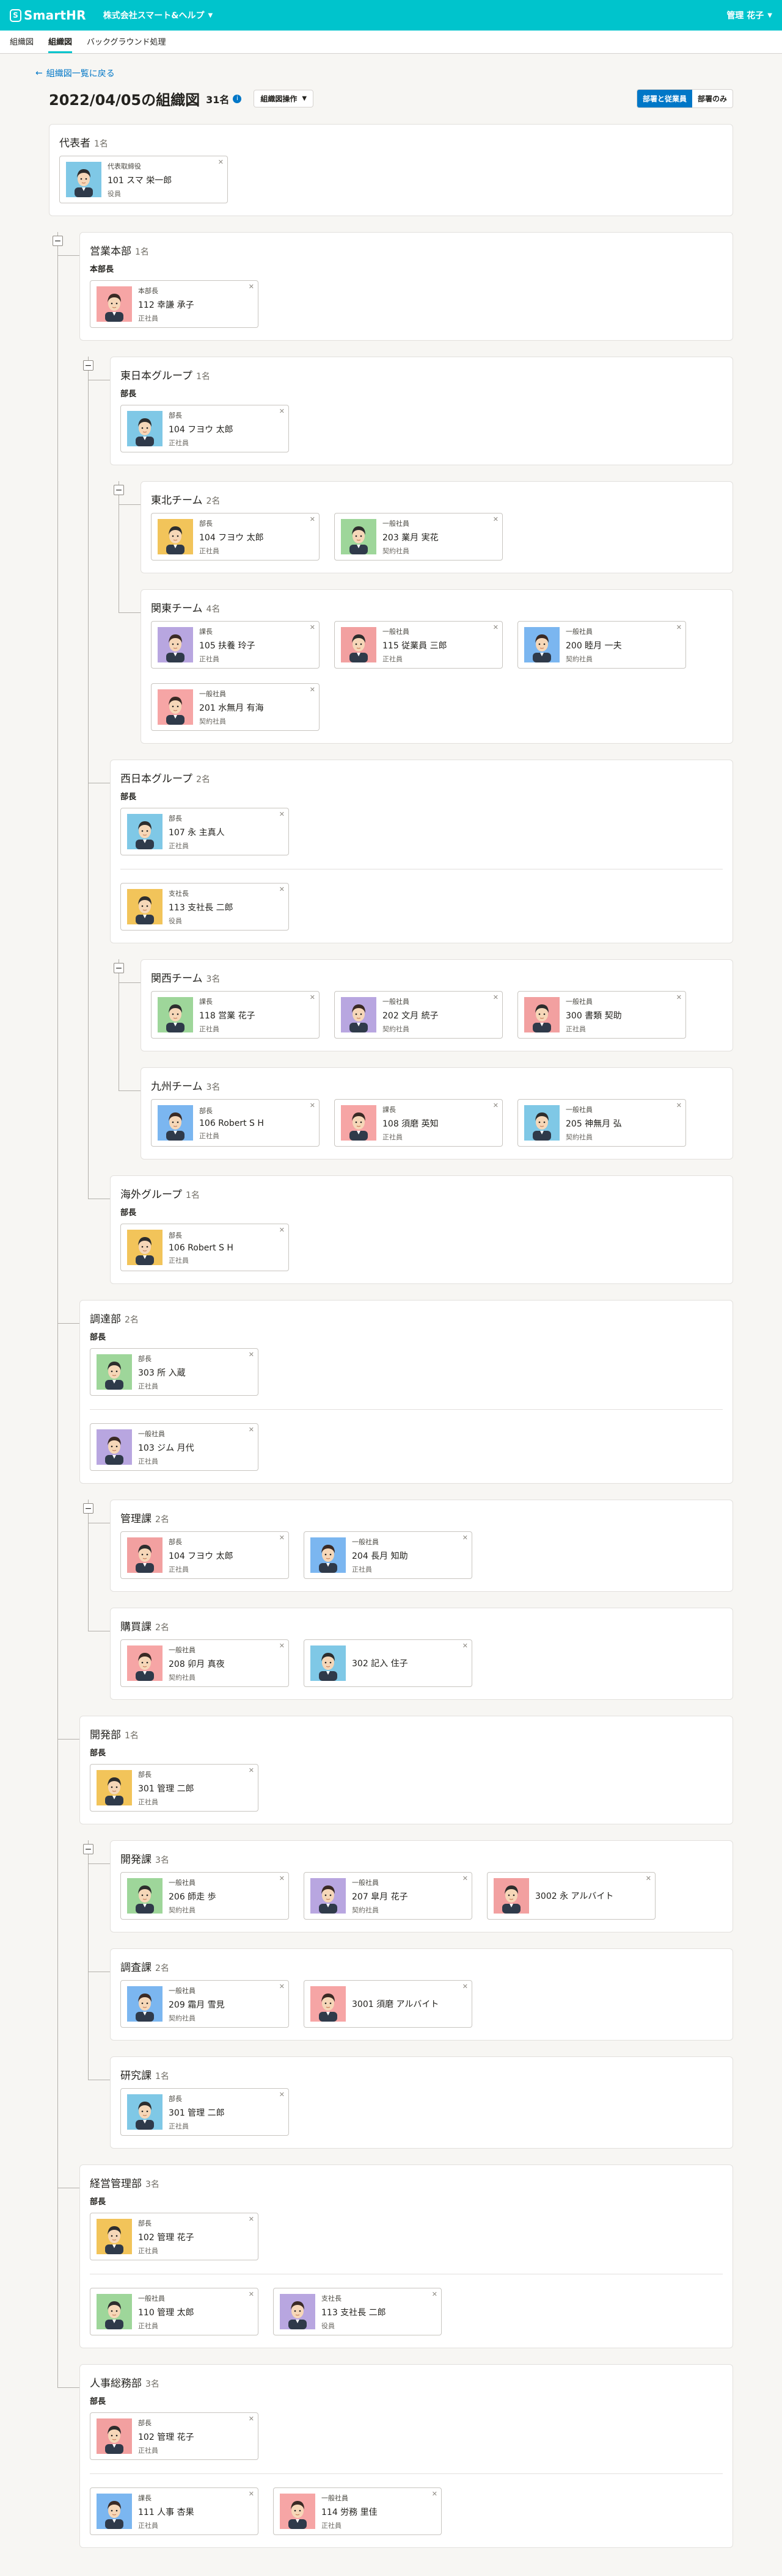  I want to click on employee-card: 一般社員 205 神無月 弘契約社員 ✕, so click(601, 1123).